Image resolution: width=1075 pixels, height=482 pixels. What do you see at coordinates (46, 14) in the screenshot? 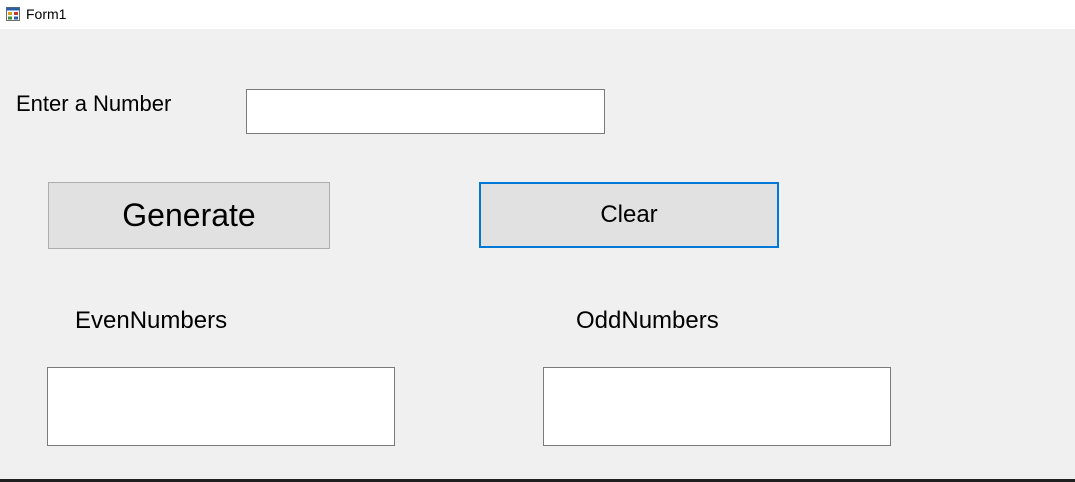
I see `window-title: Form1` at bounding box center [46, 14].